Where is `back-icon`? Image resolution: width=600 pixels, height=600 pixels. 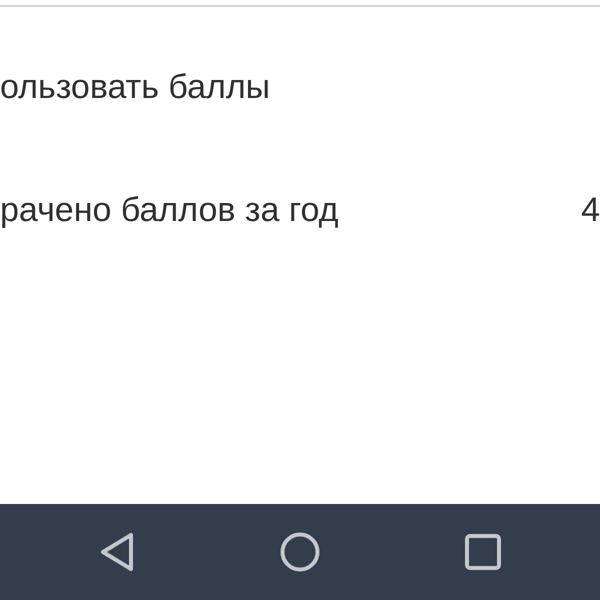
back-icon is located at coordinates (117, 552).